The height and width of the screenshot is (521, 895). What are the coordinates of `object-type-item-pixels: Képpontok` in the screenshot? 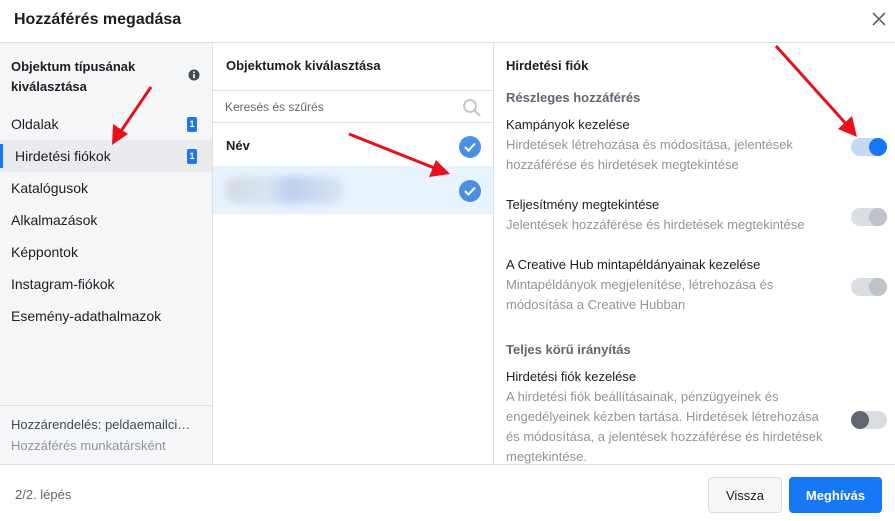 It's located at (106, 252).